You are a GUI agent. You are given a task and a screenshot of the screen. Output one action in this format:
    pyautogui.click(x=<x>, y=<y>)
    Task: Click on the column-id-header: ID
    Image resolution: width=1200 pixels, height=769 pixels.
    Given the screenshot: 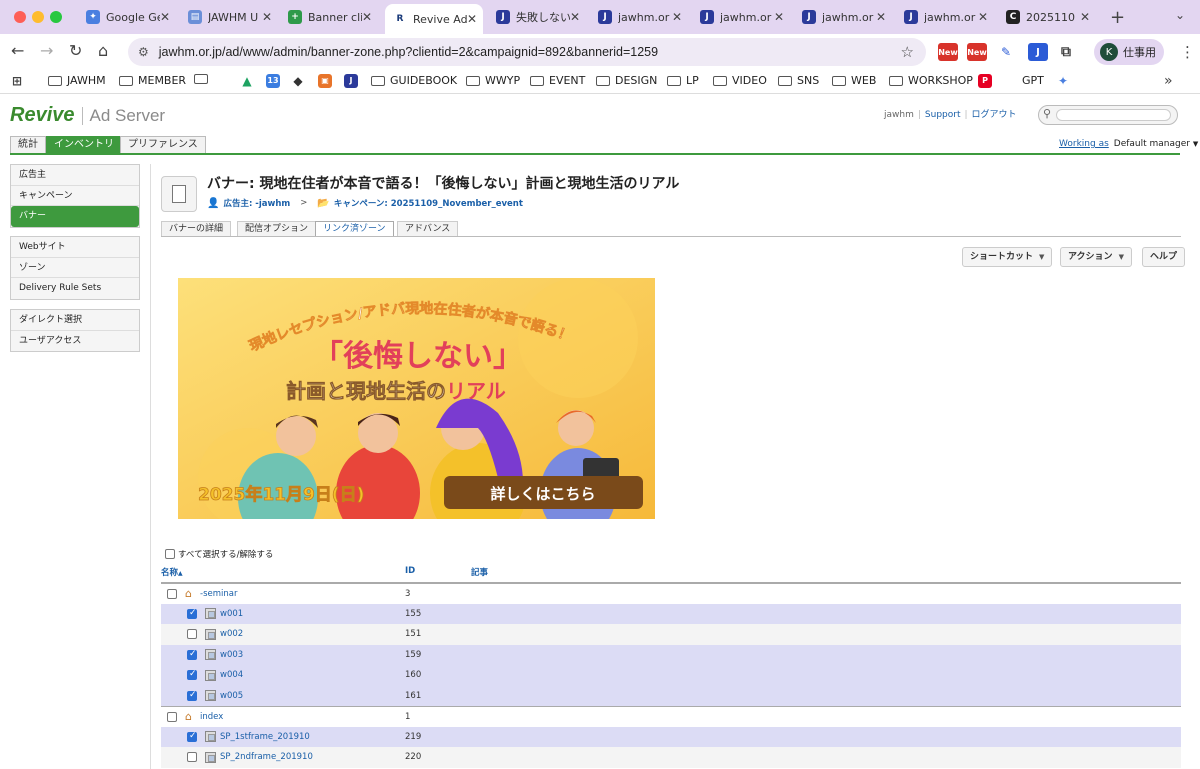 What is the action you would take?
    pyautogui.click(x=410, y=571)
    